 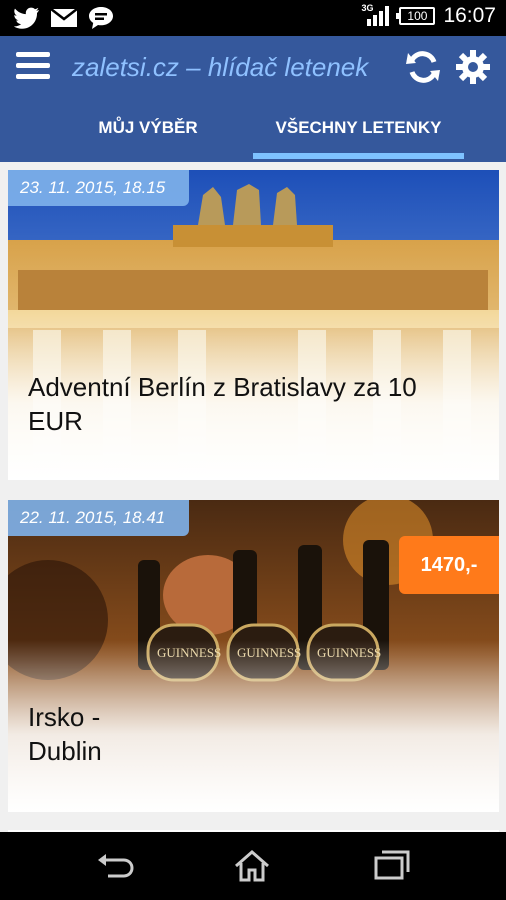 What do you see at coordinates (64, 17) in the screenshot?
I see `mail-icon` at bounding box center [64, 17].